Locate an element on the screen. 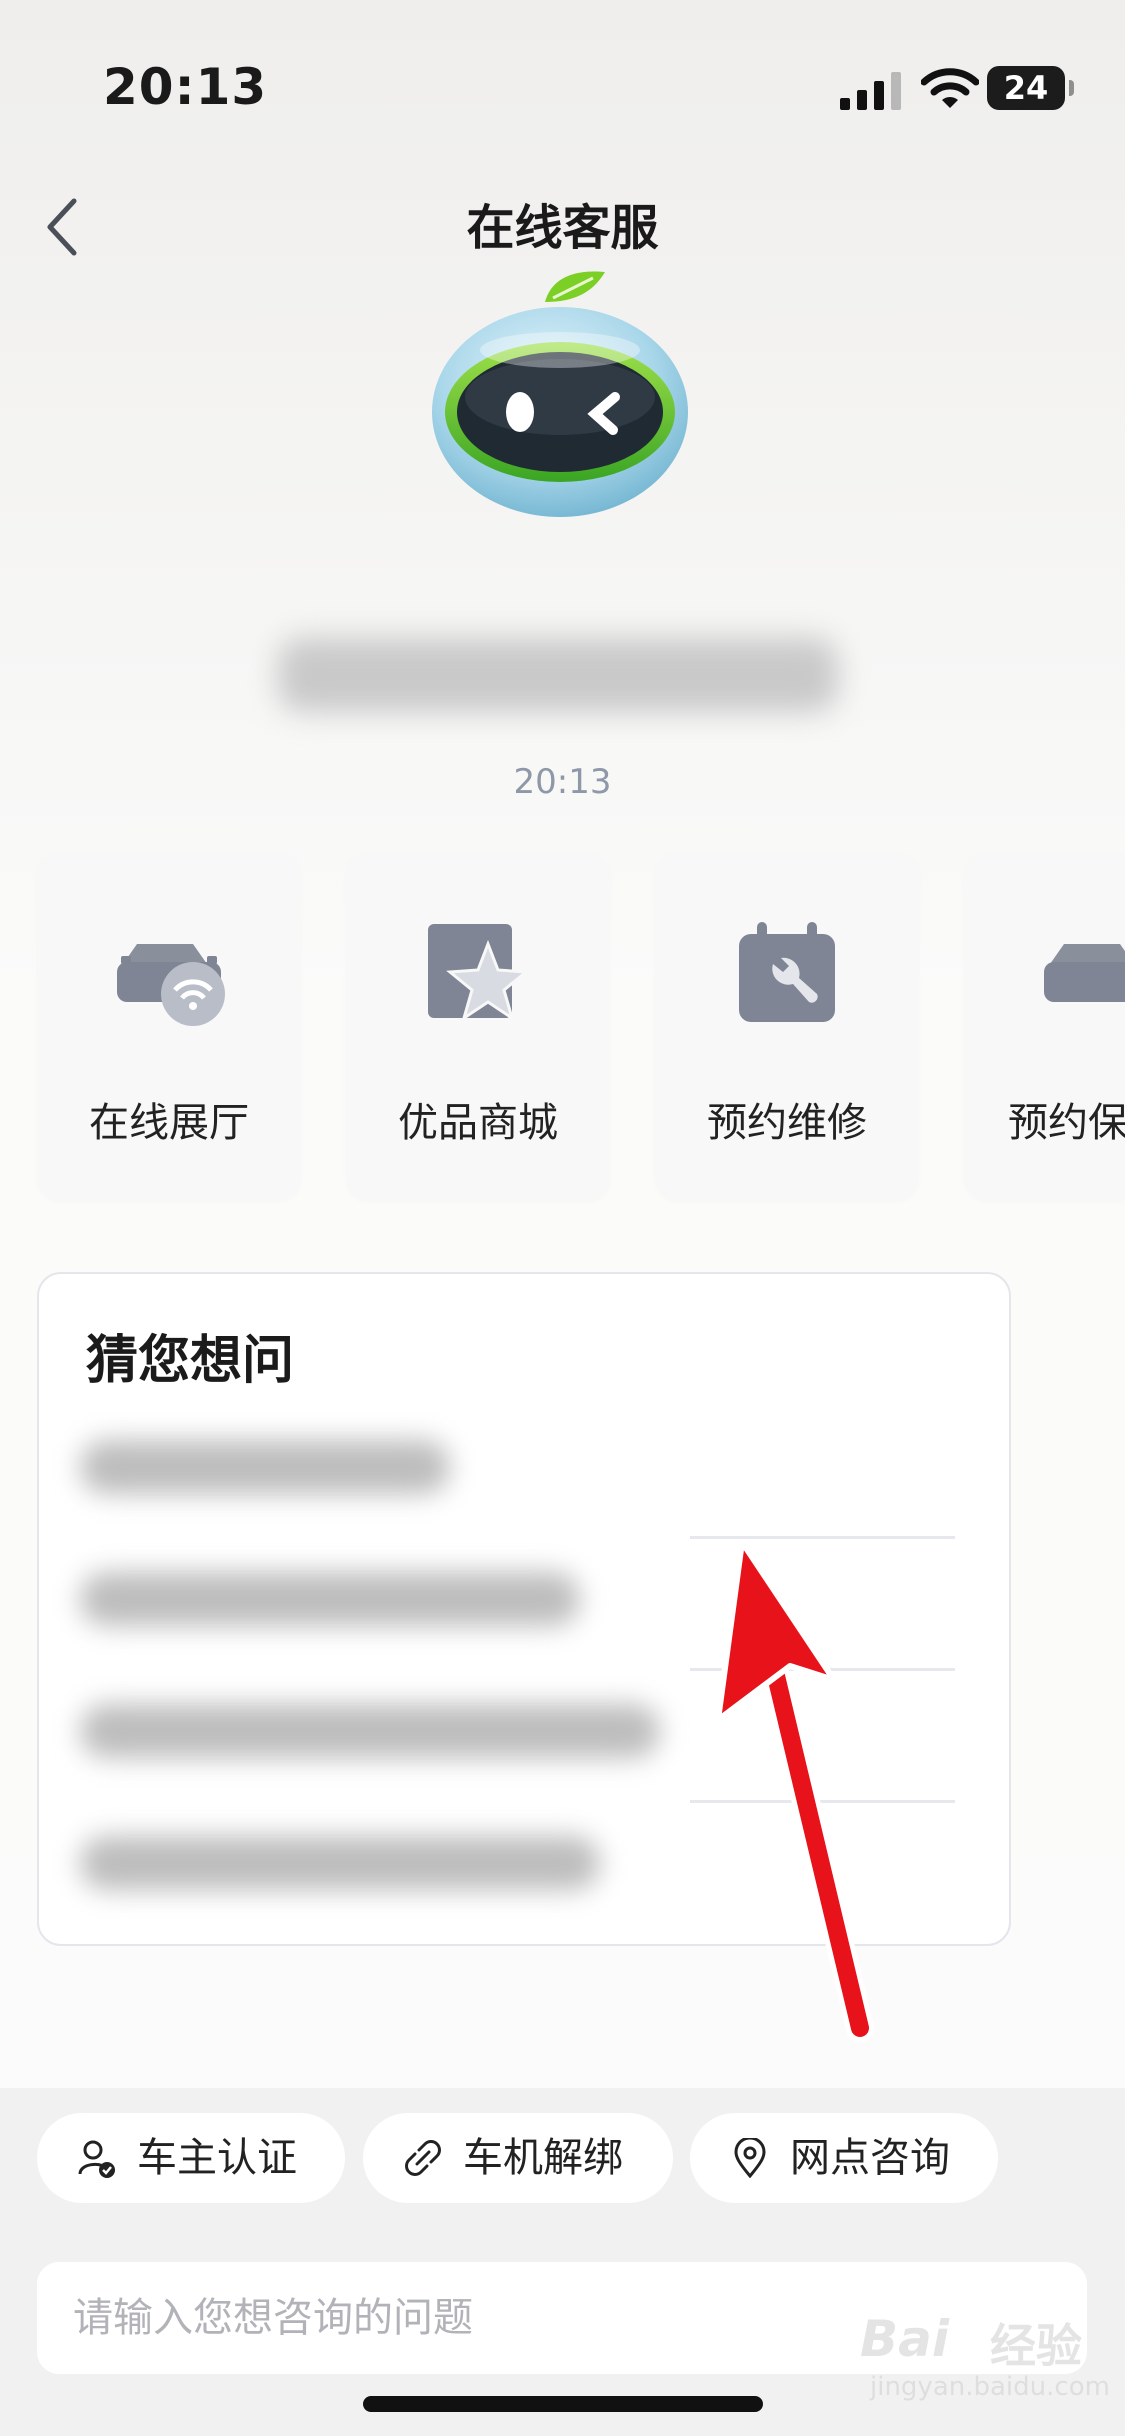 Image resolution: width=1125 pixels, height=2436 pixels. service-card-repair-booking: 预约维修 is located at coordinates (787, 1026).